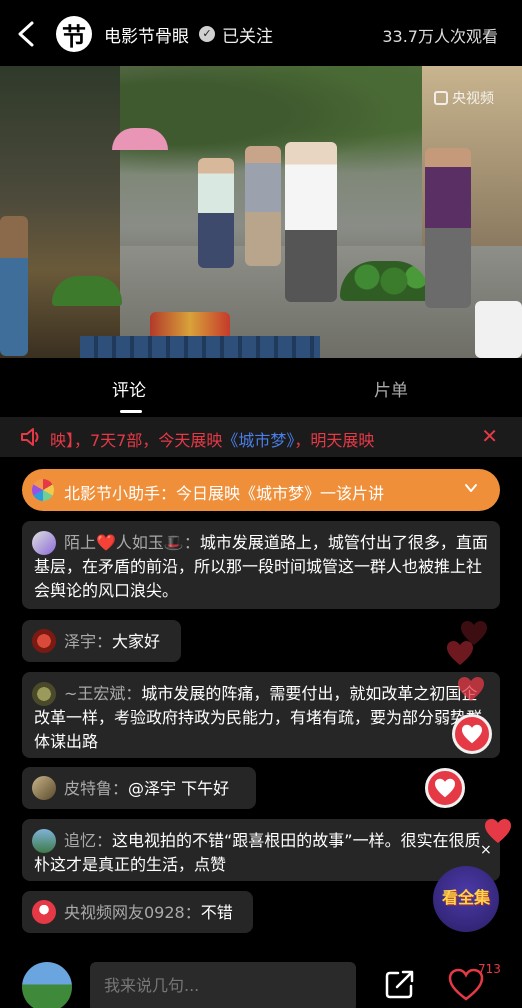  What do you see at coordinates (247, 34) in the screenshot?
I see `follow-status-button: 已关注` at bounding box center [247, 34].